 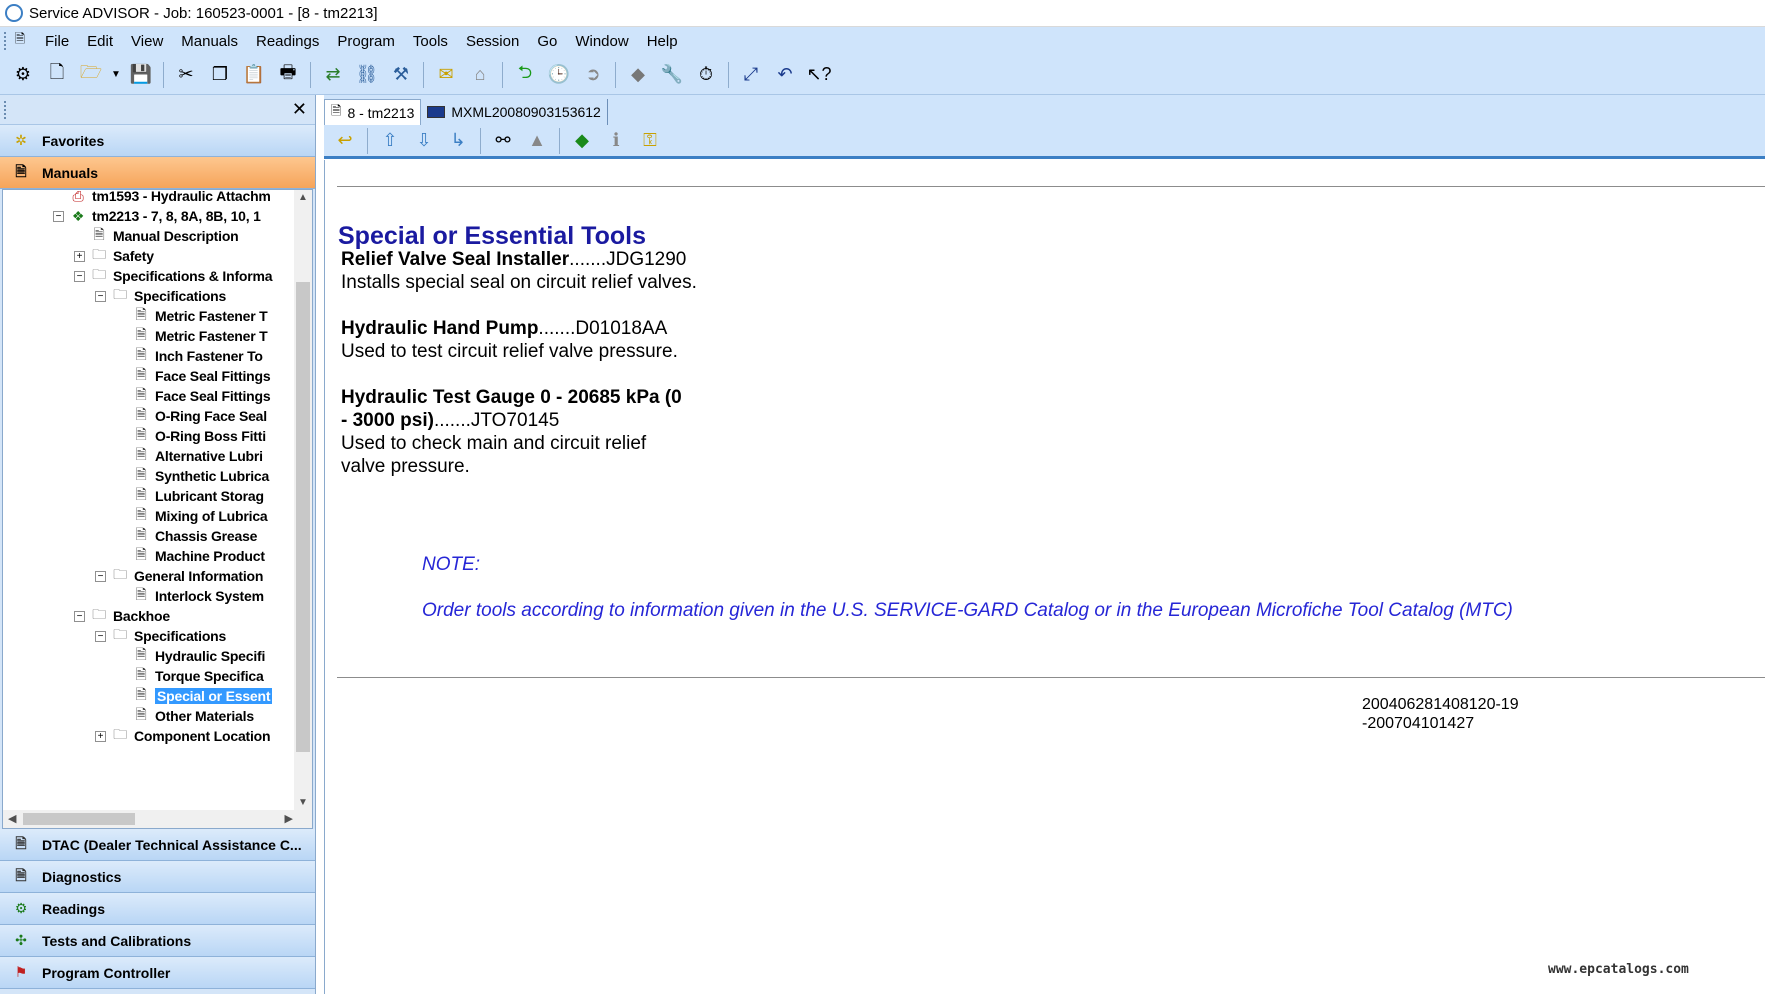 I want to click on tool-name: Hydraulic Hand Pump, so click(x=440, y=328).